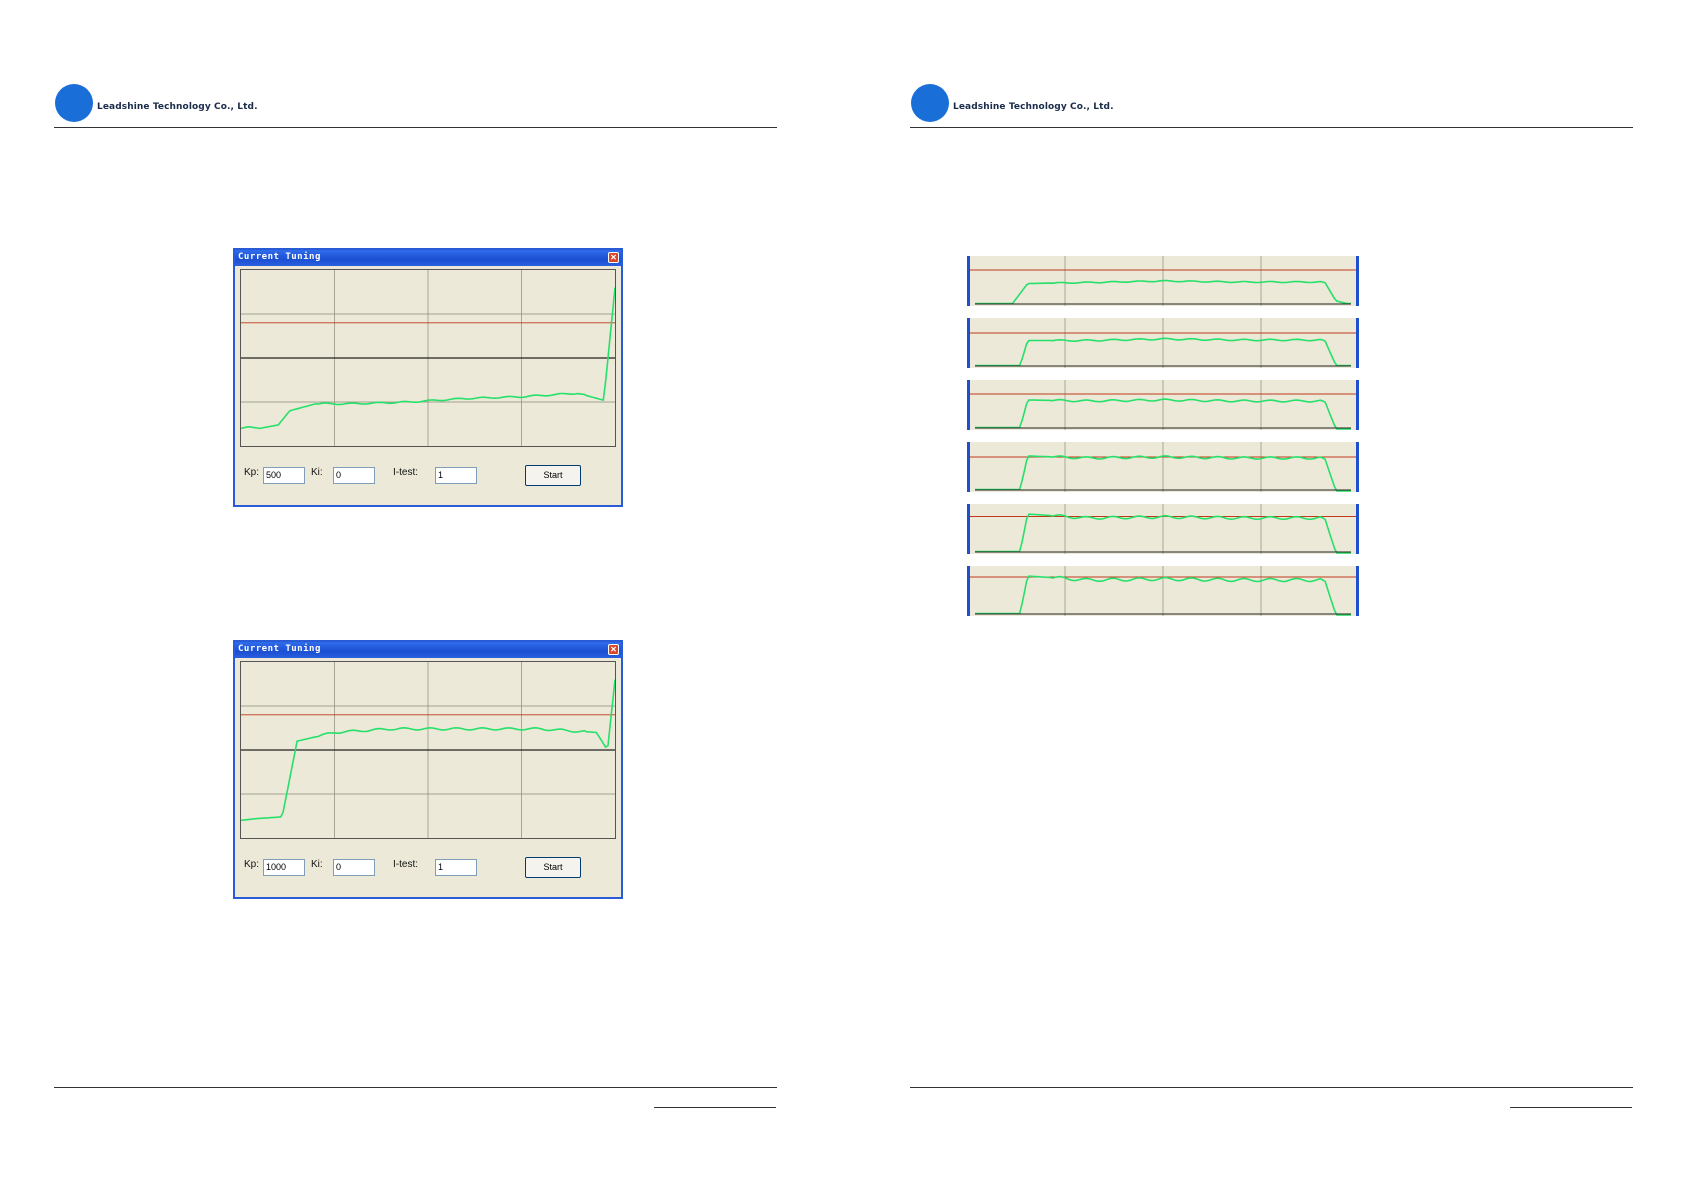 The image size is (1684, 1190). Describe the element at coordinates (284, 867) in the screenshot. I see `kp-input: 1000` at that location.